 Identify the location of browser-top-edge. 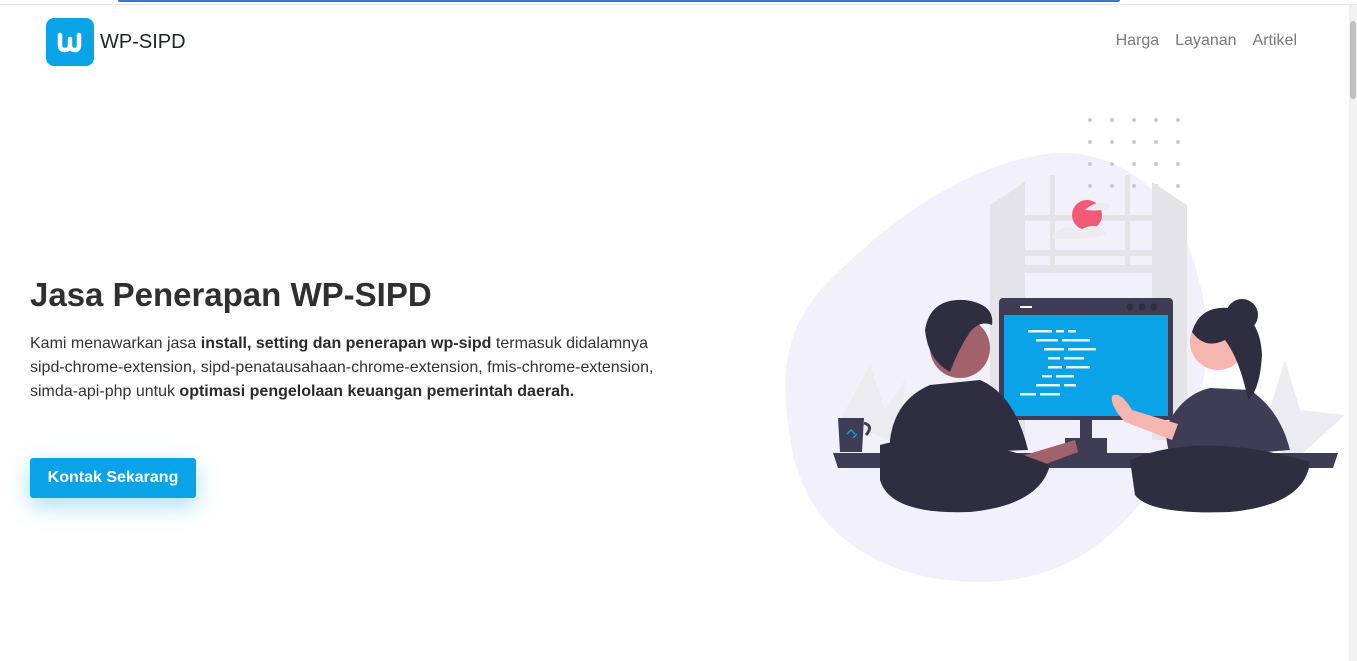
(678, 2).